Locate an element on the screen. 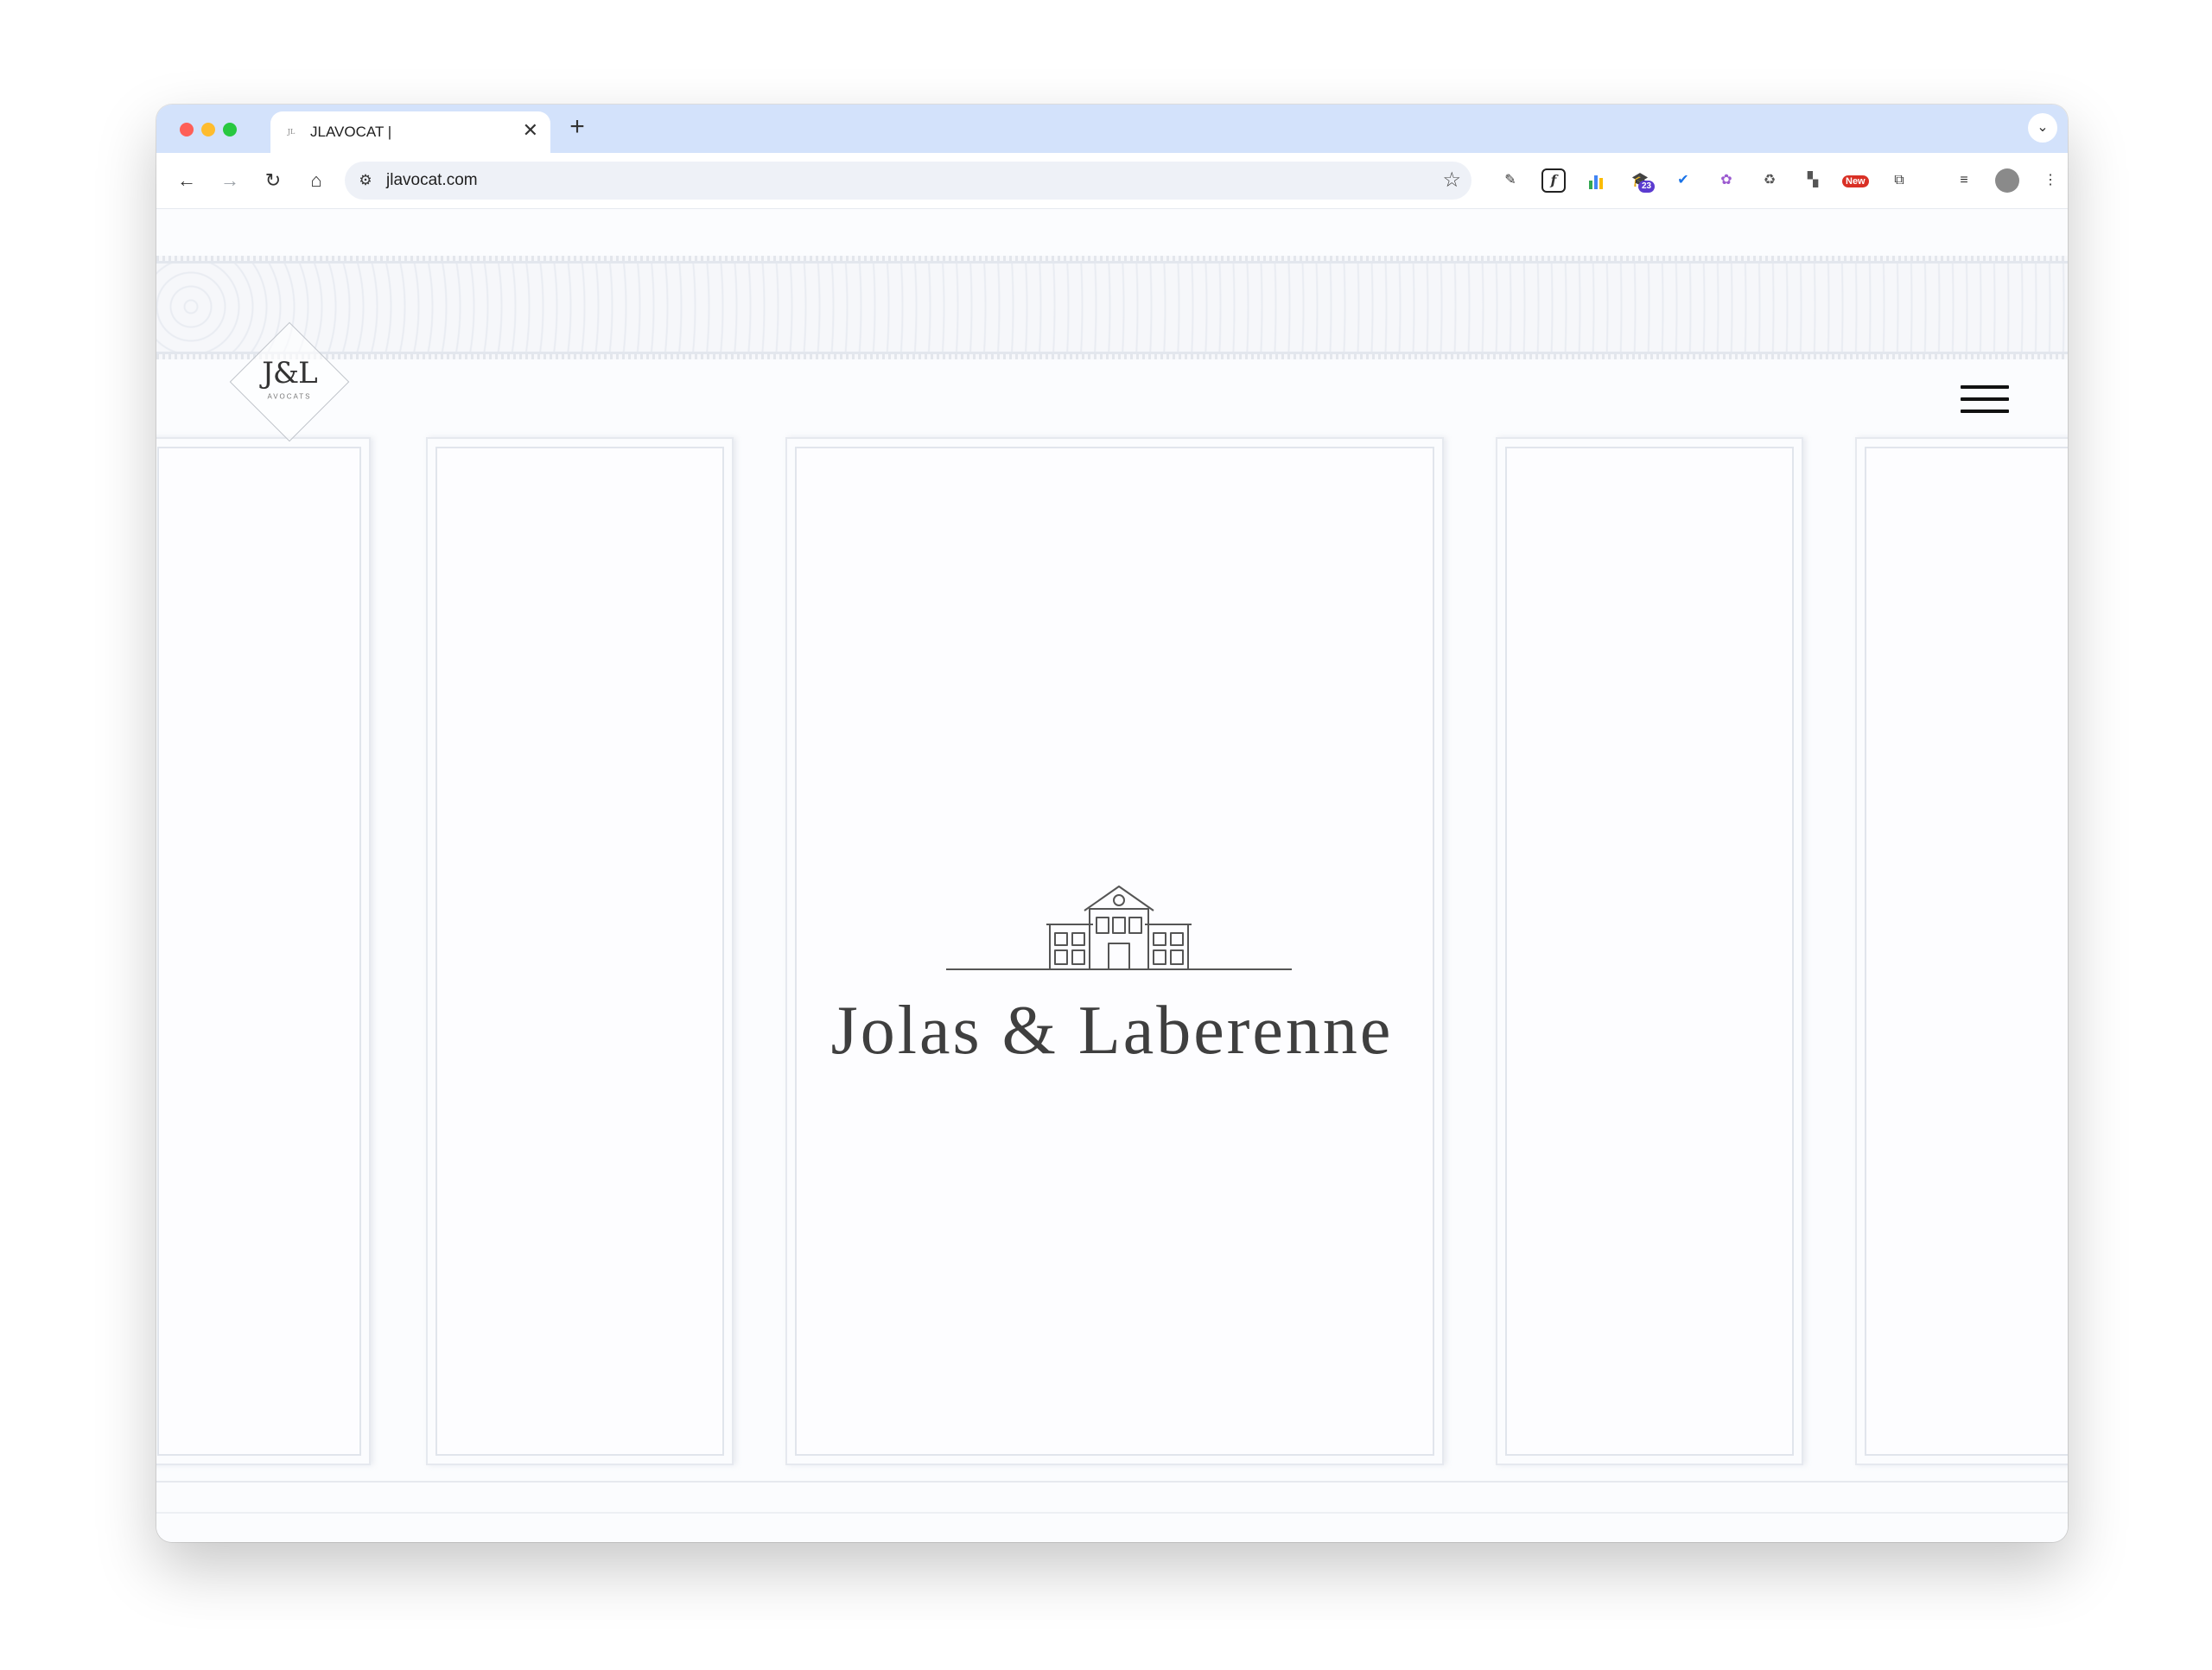  new-extension-icon: New is located at coordinates (1855, 180).